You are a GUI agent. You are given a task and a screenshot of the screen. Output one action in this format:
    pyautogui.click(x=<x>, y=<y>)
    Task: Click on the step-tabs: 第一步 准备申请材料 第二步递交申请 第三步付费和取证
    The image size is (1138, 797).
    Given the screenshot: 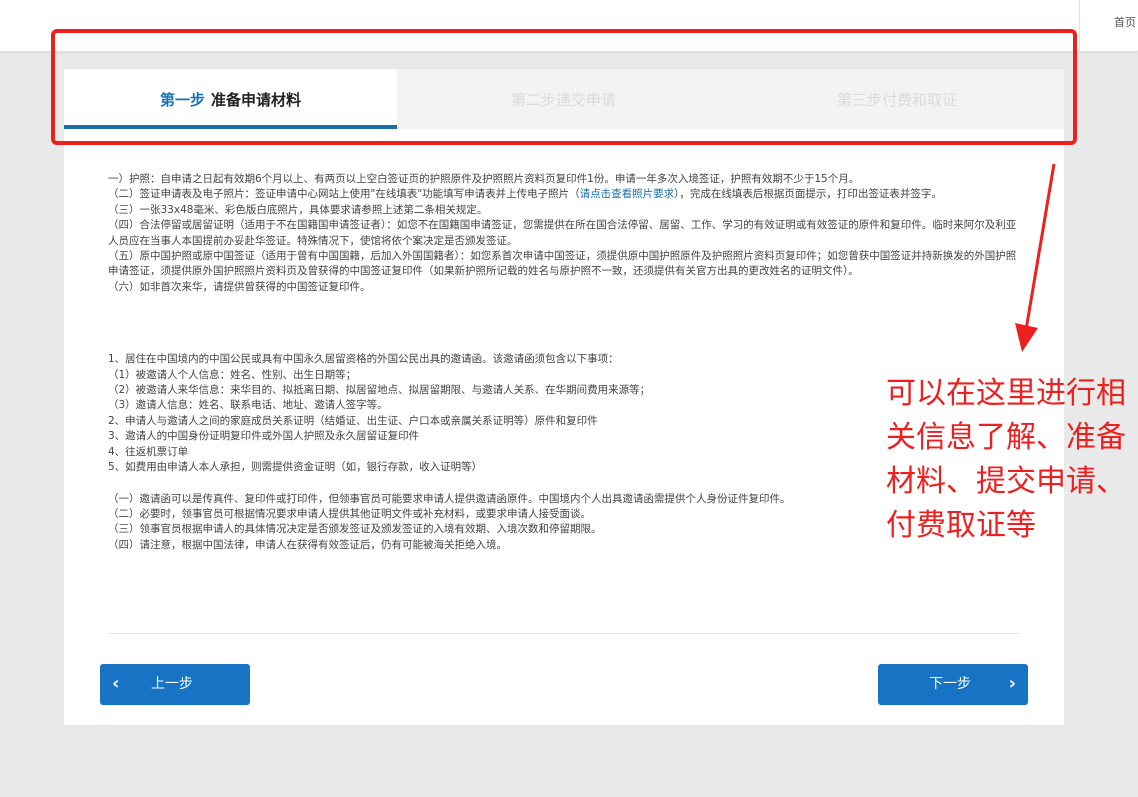 What is the action you would take?
    pyautogui.click(x=564, y=99)
    